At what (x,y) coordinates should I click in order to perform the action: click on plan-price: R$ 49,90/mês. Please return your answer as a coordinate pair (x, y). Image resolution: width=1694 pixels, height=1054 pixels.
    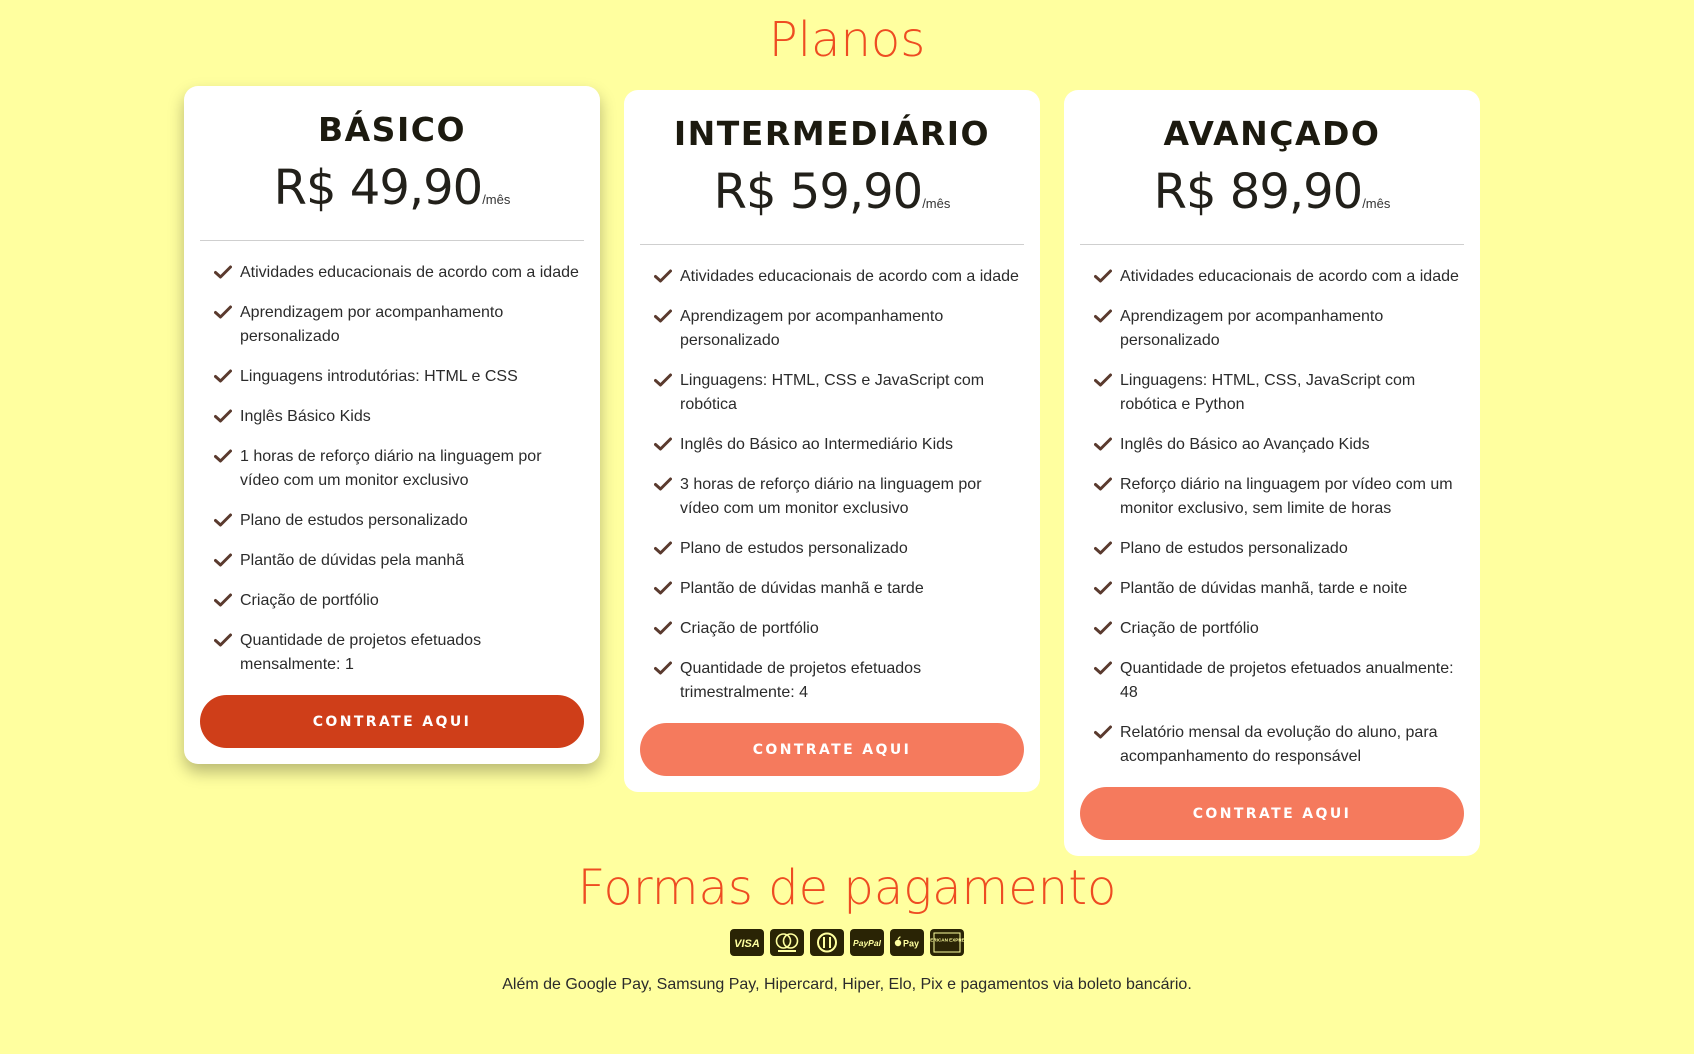
    Looking at the image, I should click on (392, 189).